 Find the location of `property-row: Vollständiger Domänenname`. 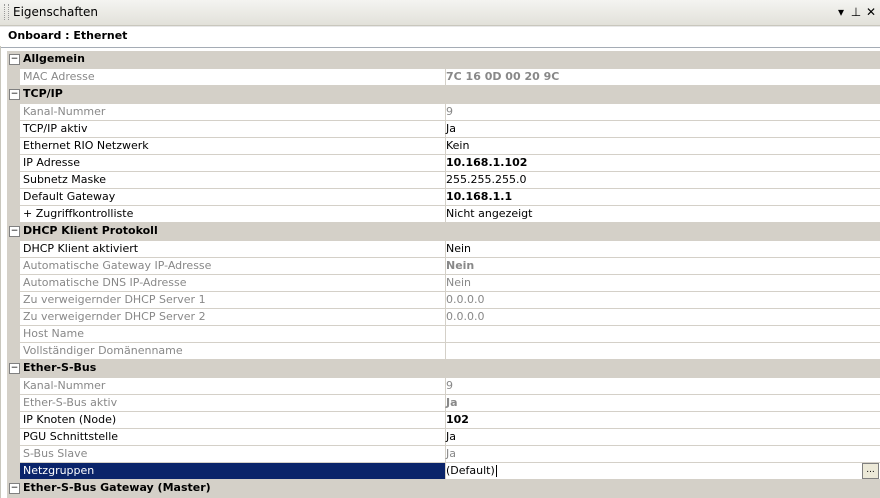

property-row: Vollständiger Domänenname is located at coordinates (443, 351).